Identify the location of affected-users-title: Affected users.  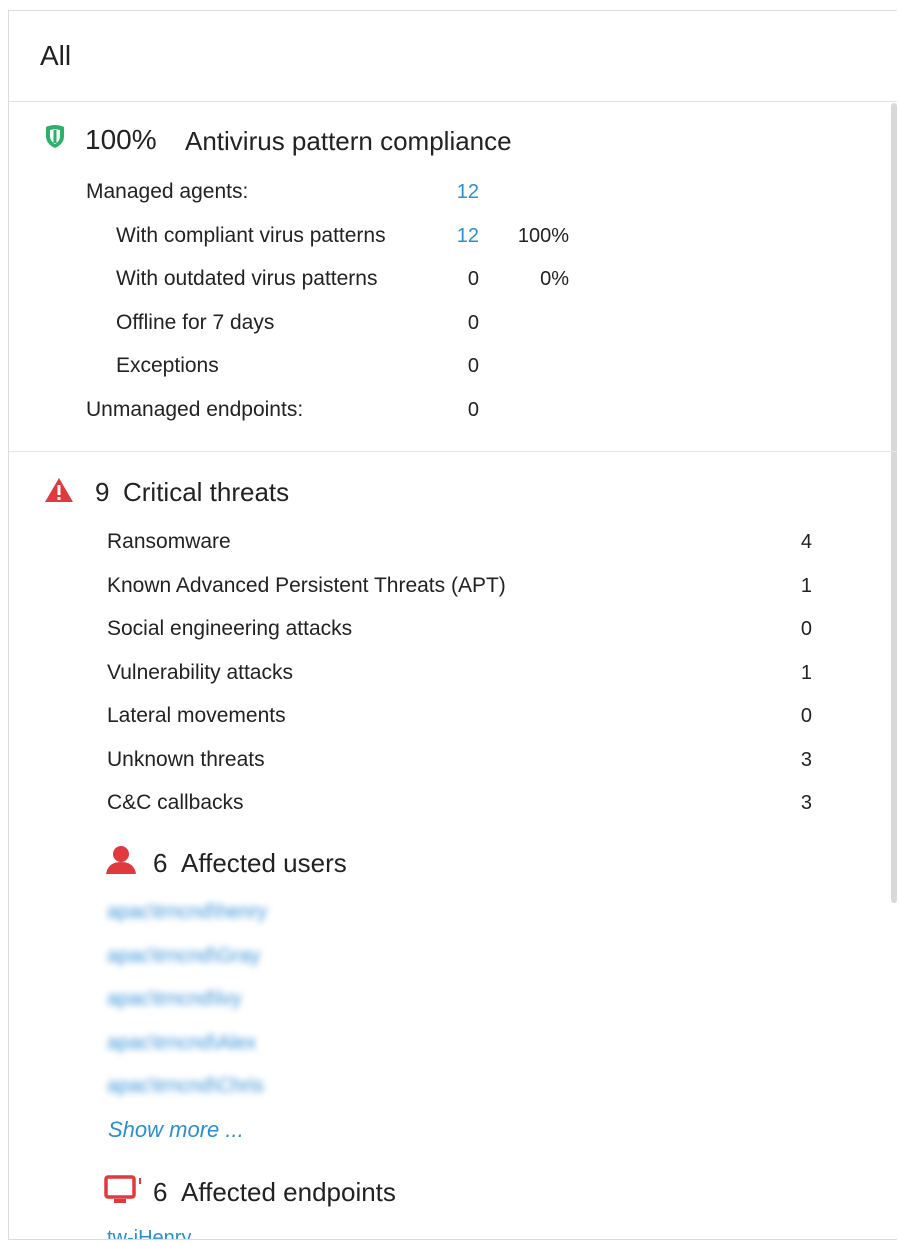
(264, 863).